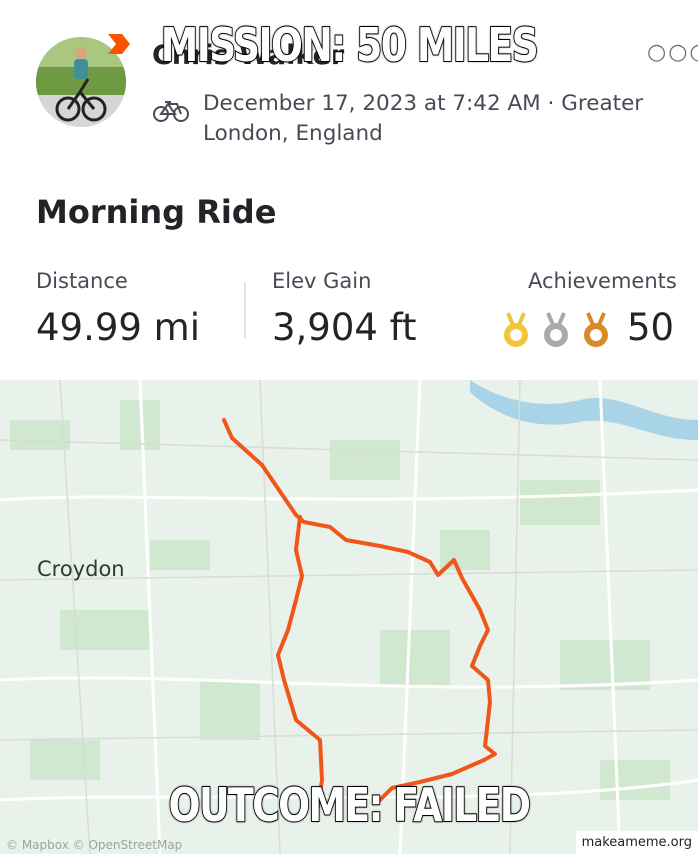 Image resolution: width=698 pixels, height=854 pixels. Describe the element at coordinates (602, 281) in the screenshot. I see `achievements-label: Achievements` at that location.